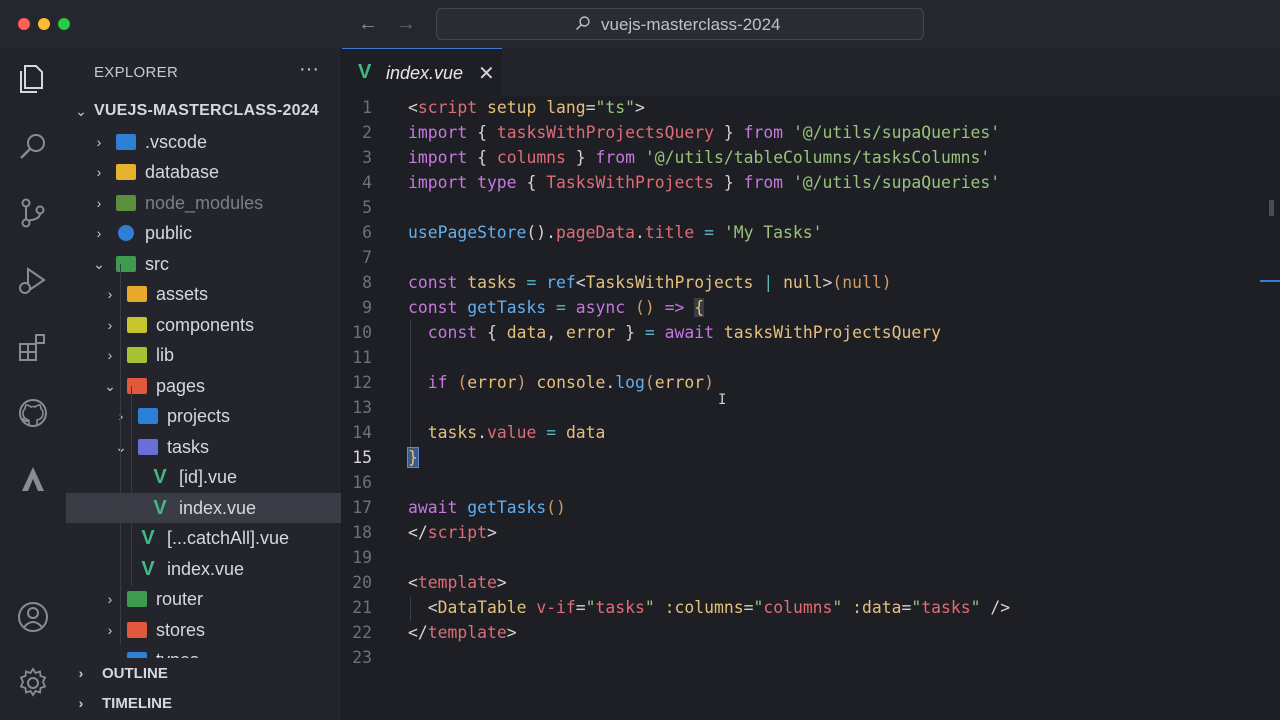  I want to click on window-controls, so click(44, 24).